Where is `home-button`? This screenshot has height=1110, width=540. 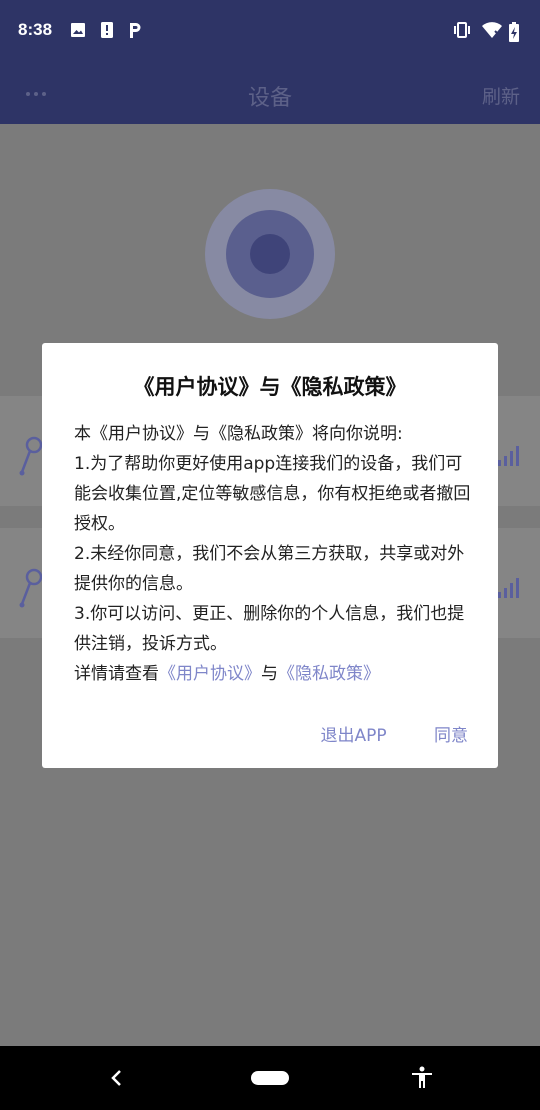
home-button is located at coordinates (270, 1078).